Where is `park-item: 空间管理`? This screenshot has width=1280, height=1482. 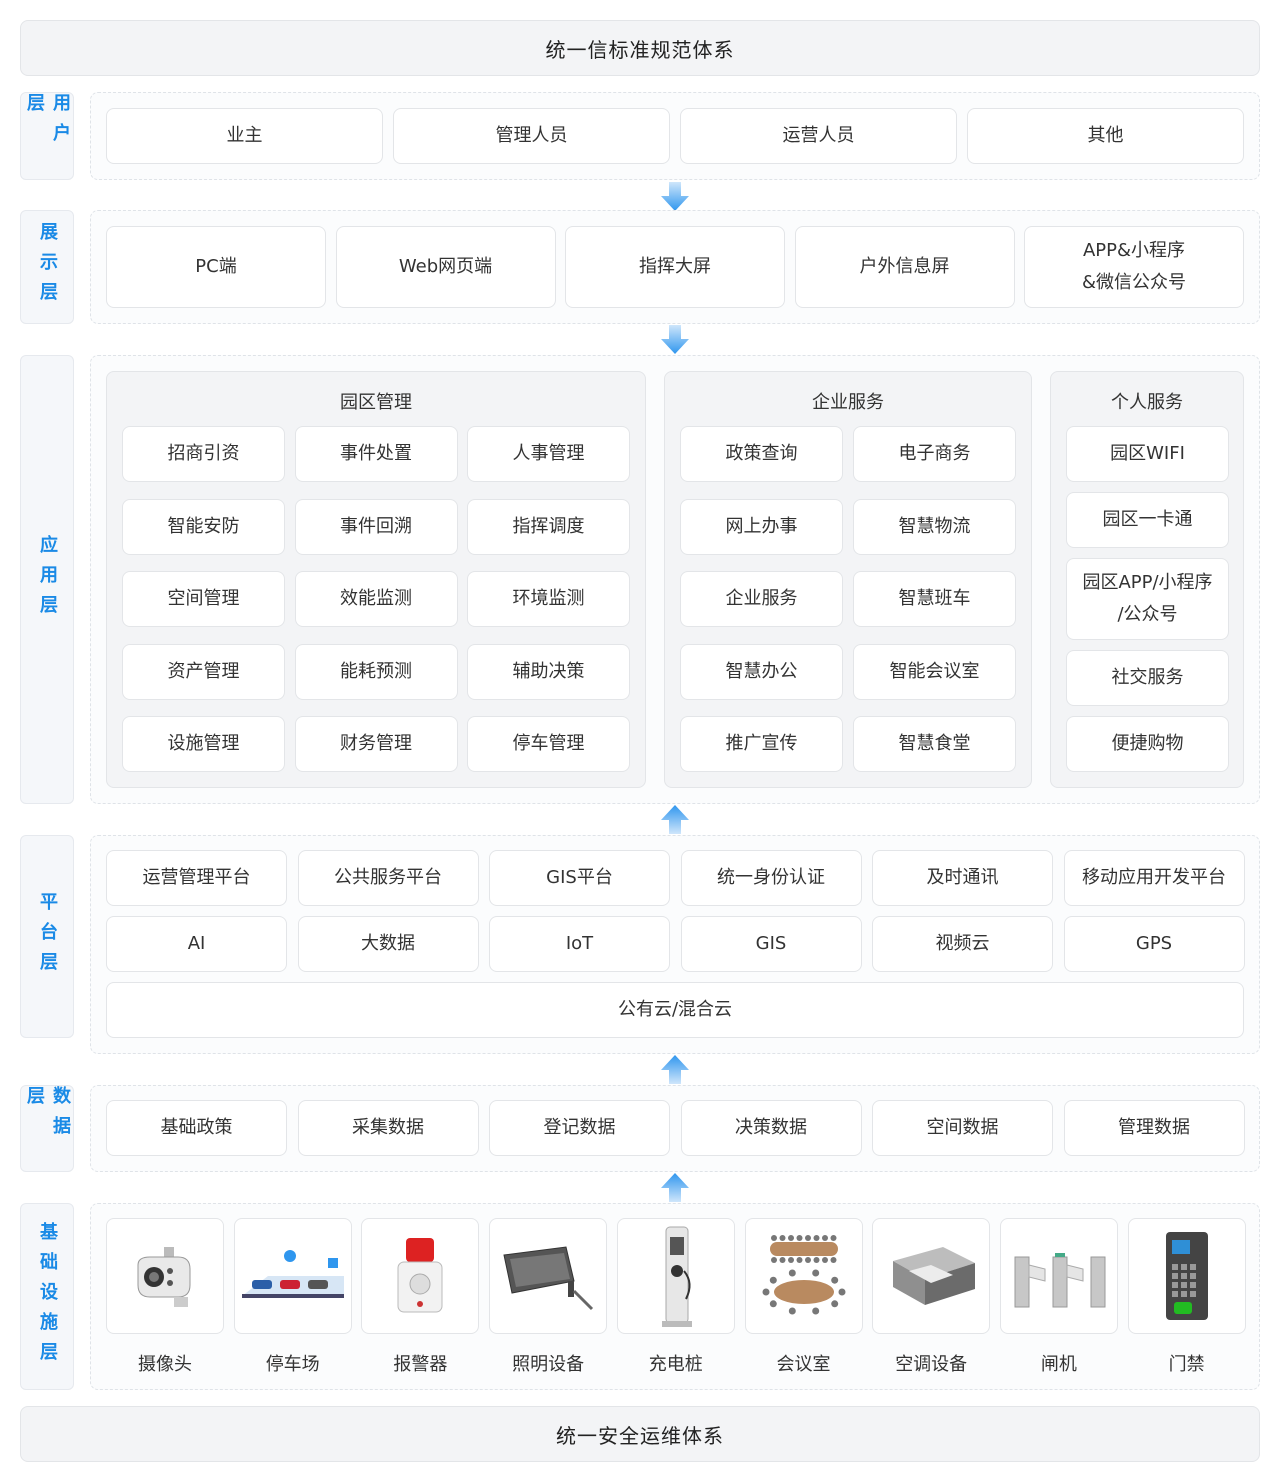 park-item: 空间管理 is located at coordinates (203, 599).